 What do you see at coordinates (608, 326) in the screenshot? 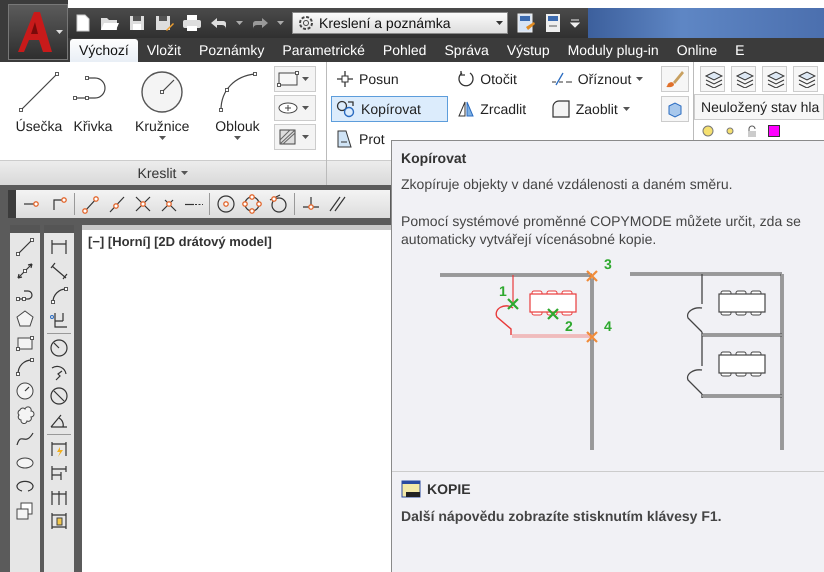
I see `point-label: 4` at bounding box center [608, 326].